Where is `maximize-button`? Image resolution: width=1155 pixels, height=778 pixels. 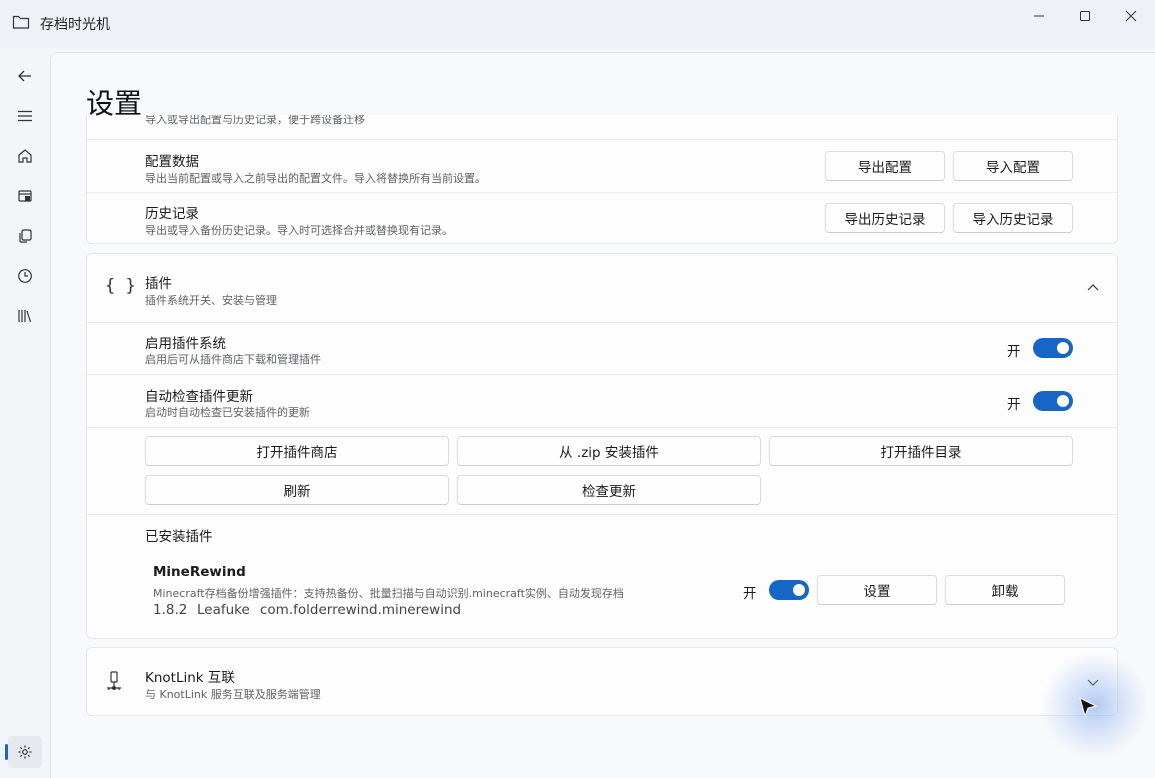
maximize-button is located at coordinates (1085, 16).